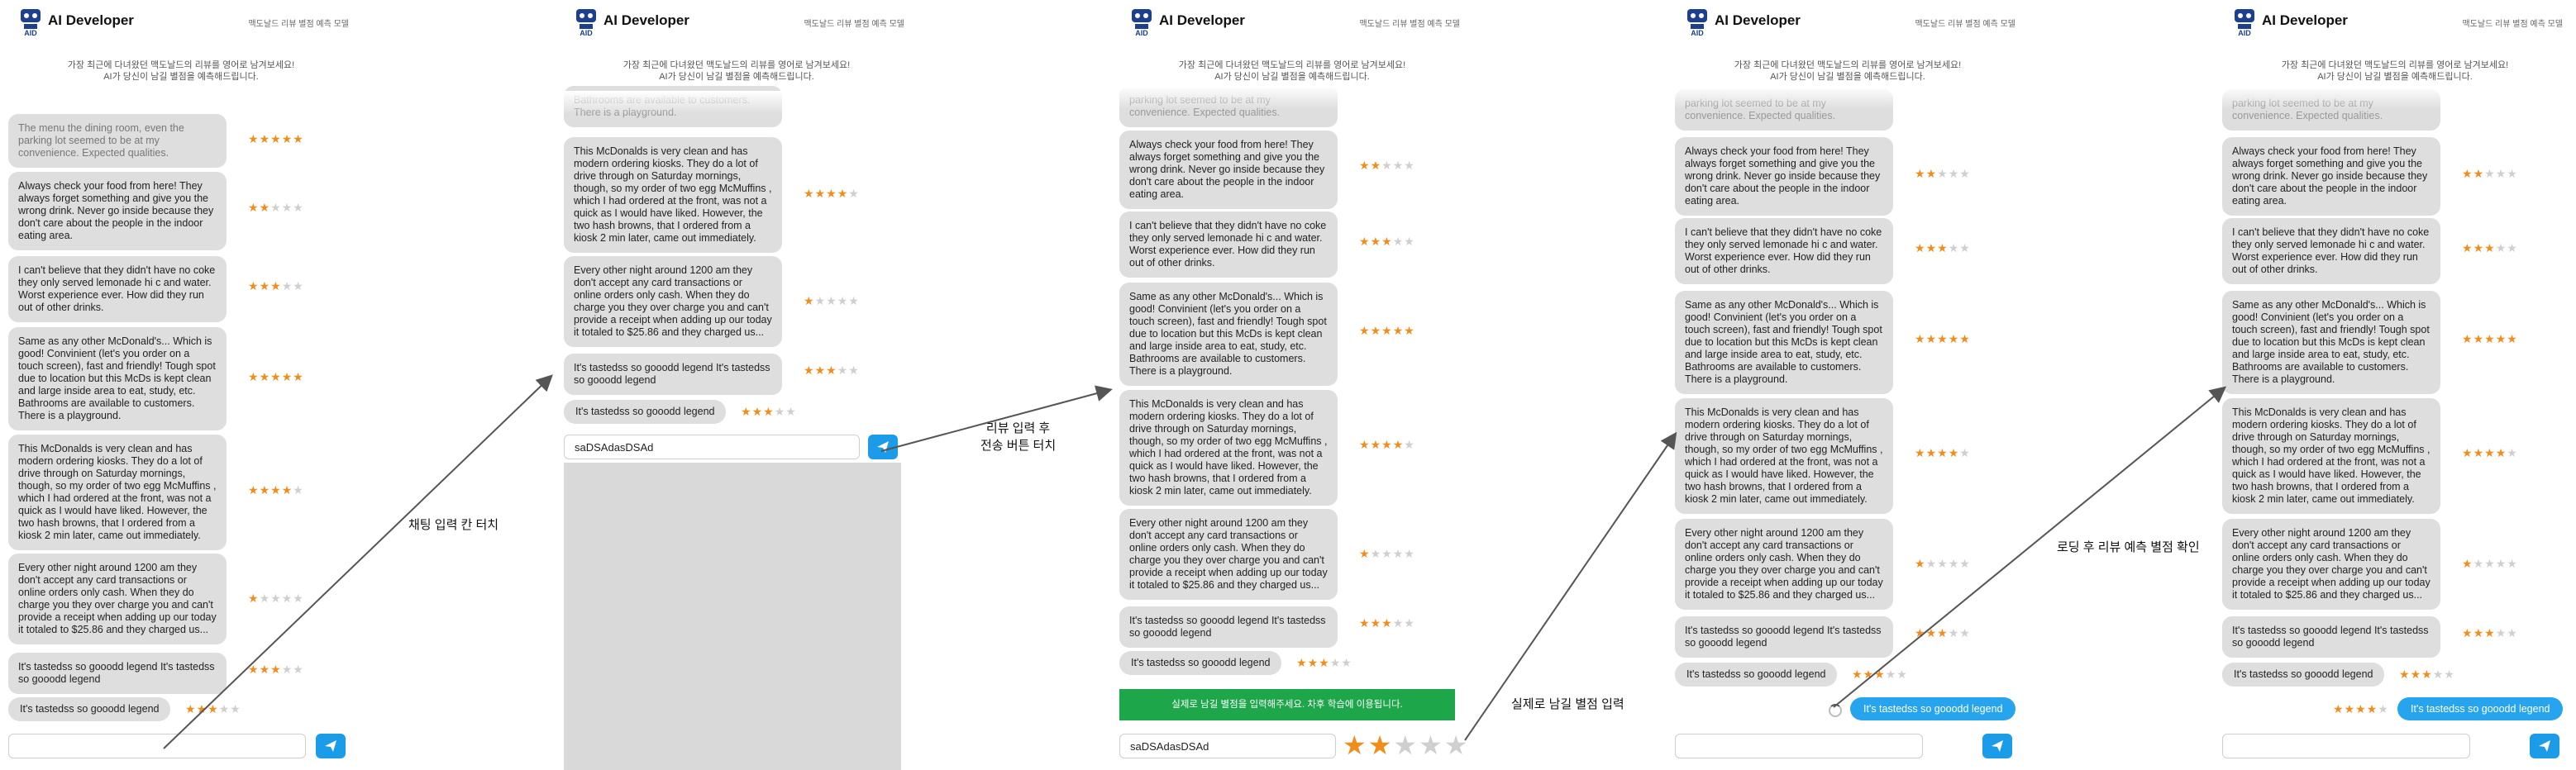  What do you see at coordinates (1758, 20) in the screenshot?
I see `app-title: AI Developer` at bounding box center [1758, 20].